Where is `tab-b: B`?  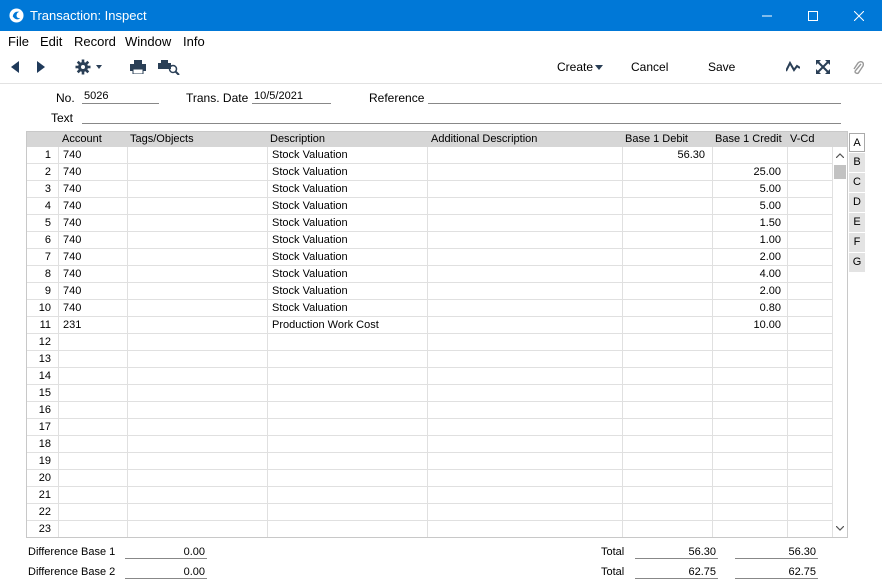
tab-b: B is located at coordinates (857, 162).